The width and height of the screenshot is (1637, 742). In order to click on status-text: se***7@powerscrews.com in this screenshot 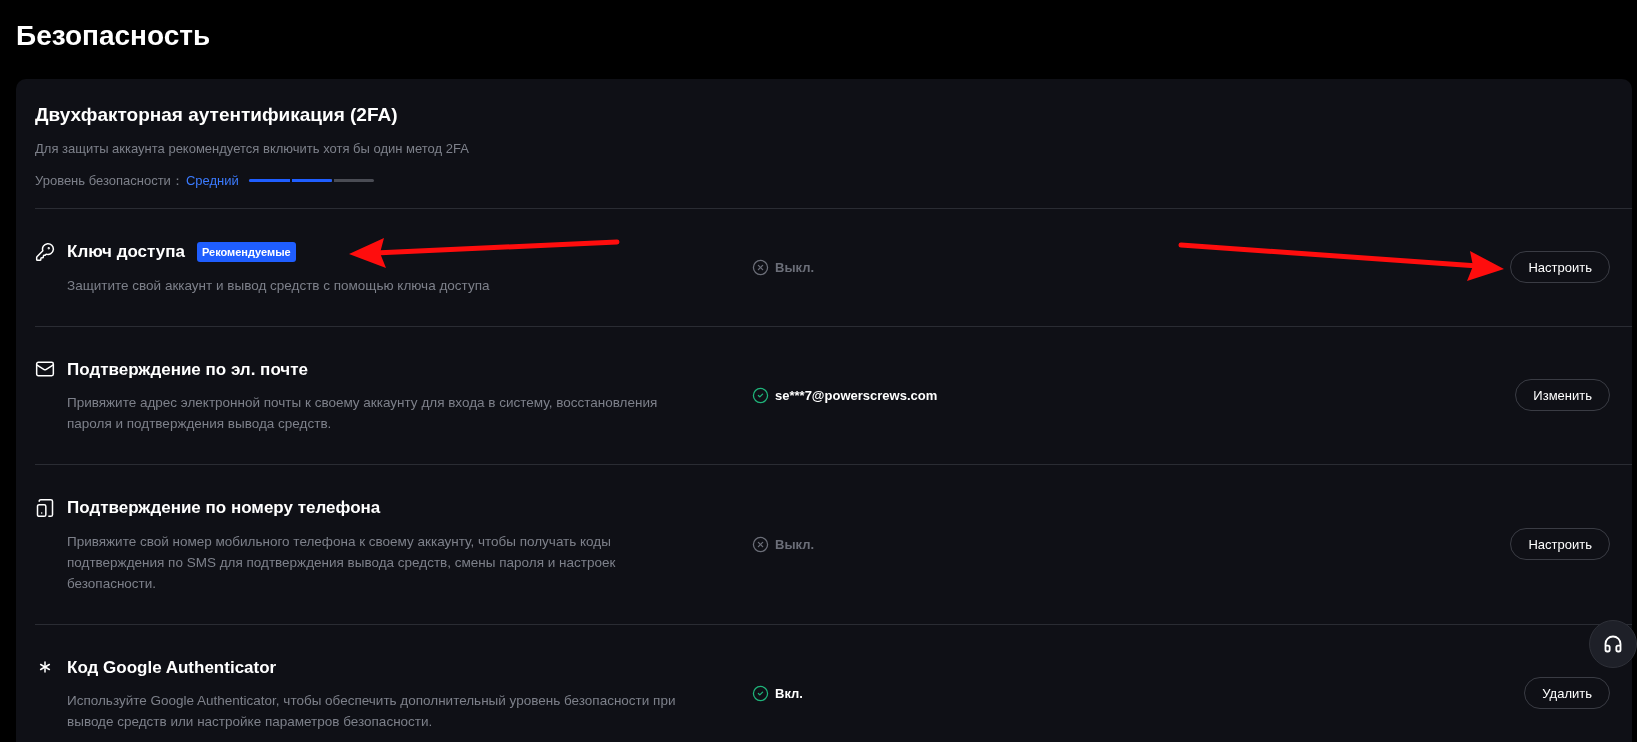, I will do `click(856, 395)`.